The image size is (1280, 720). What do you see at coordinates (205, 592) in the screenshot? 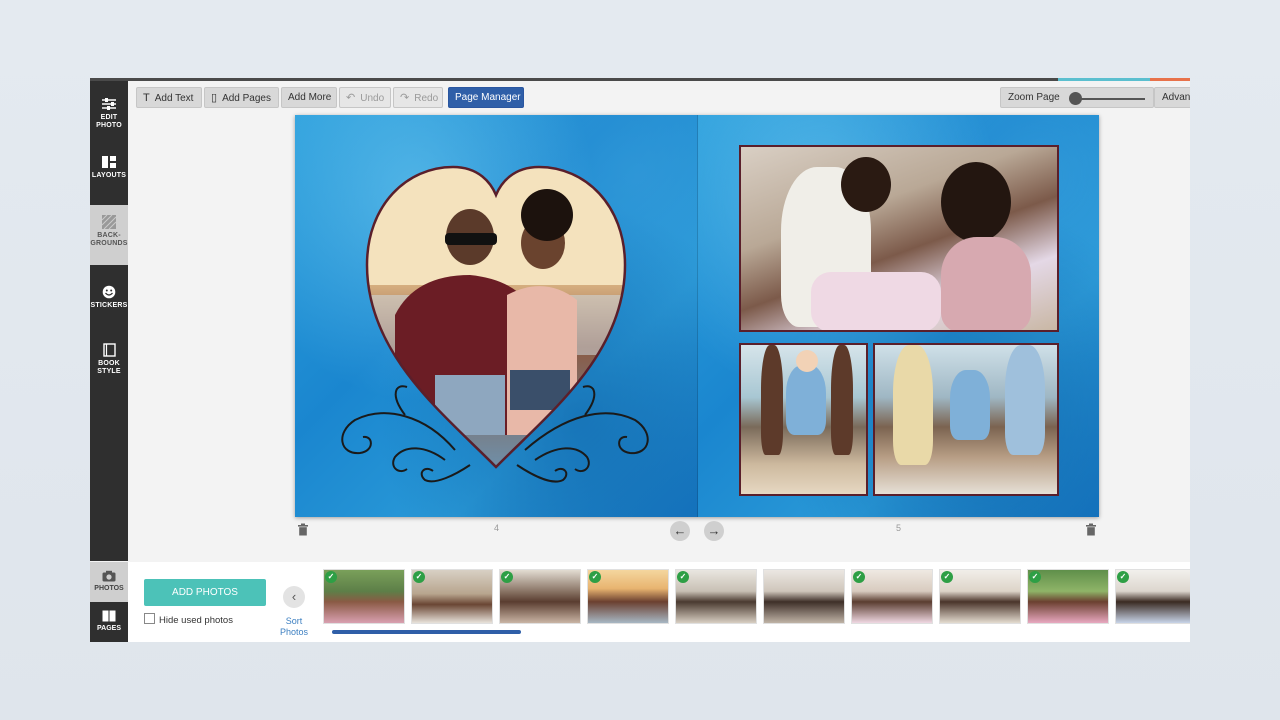
I see `add-photos-button: ADD PHOTOS` at bounding box center [205, 592].